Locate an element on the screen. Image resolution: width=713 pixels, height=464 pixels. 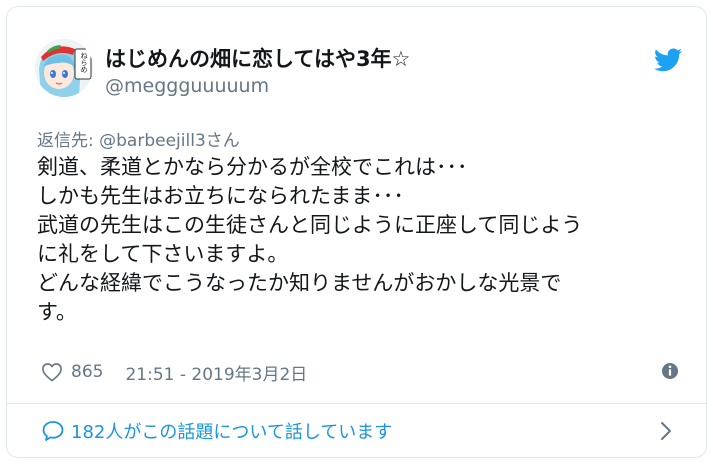
avatar-badge-text: ねらめ is located at coordinates (84, 62).